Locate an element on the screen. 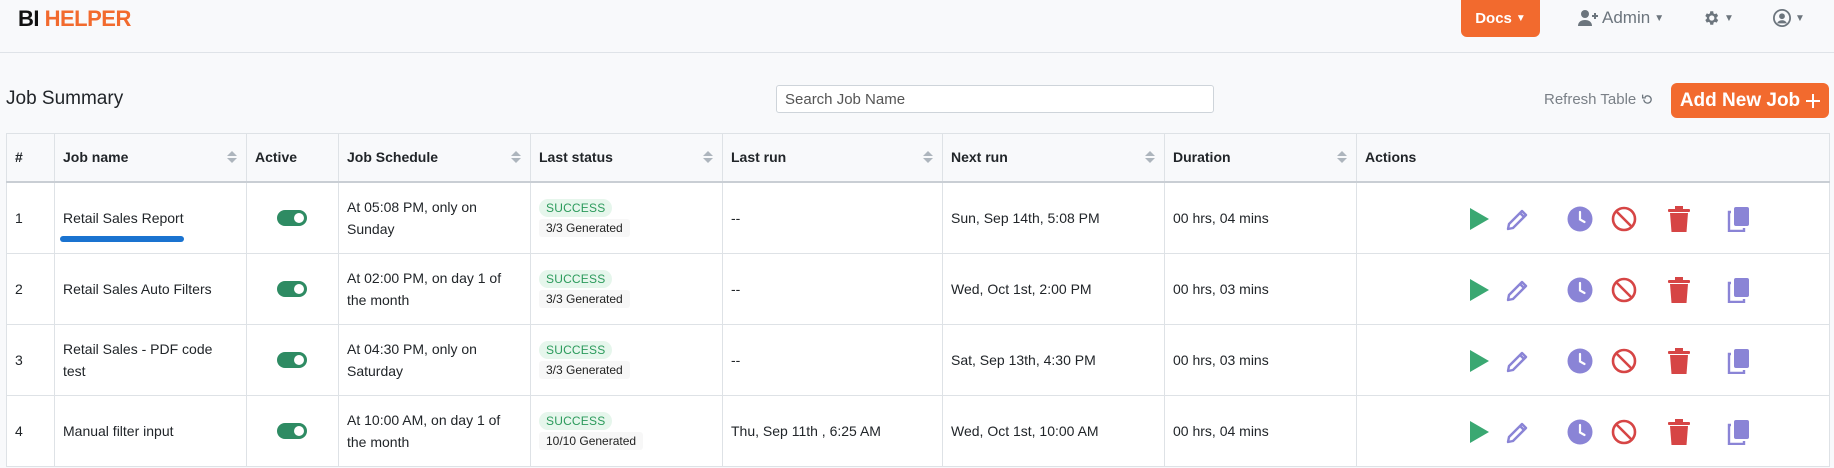 The image size is (1834, 468). docs-dropdown-button: Docs ▼ is located at coordinates (1500, 18).